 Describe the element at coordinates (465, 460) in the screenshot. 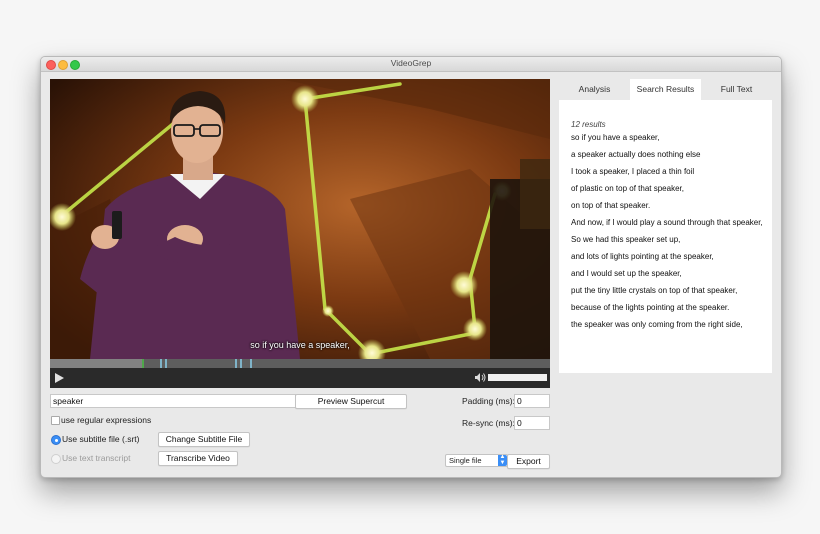

I see `output-mode-value: Single file` at that location.